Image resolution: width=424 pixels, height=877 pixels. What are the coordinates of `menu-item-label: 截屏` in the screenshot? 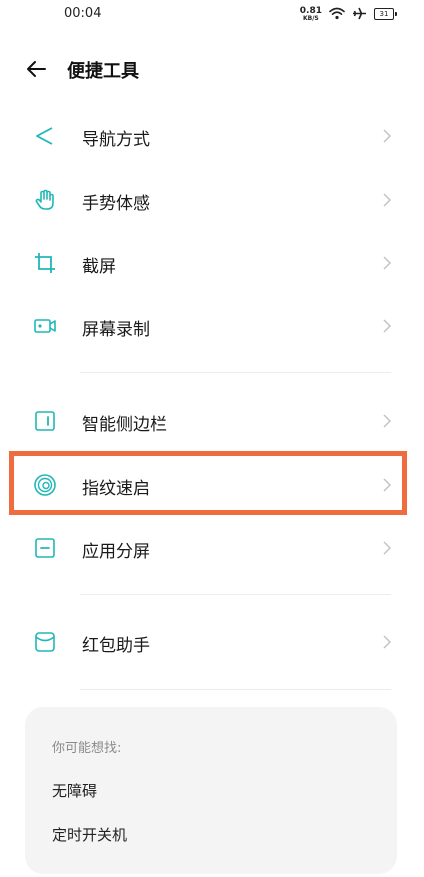 It's located at (99, 267).